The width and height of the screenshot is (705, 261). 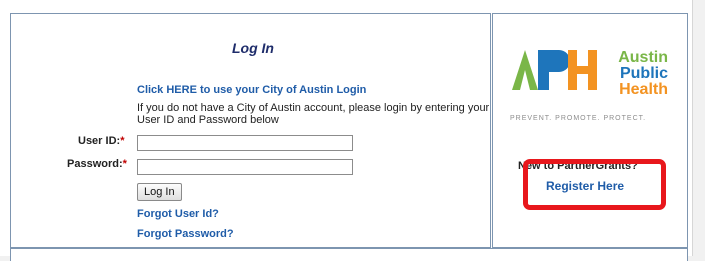 I want to click on forgot-password-link: Forgot Password?, so click(x=185, y=234).